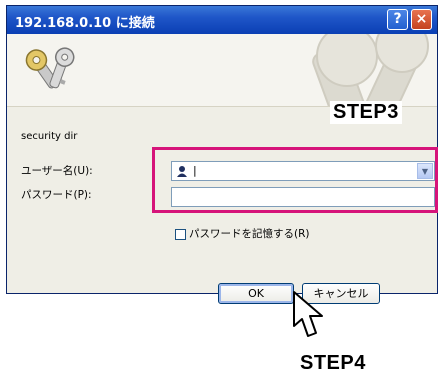  I want to click on close-button: ×, so click(421, 19).